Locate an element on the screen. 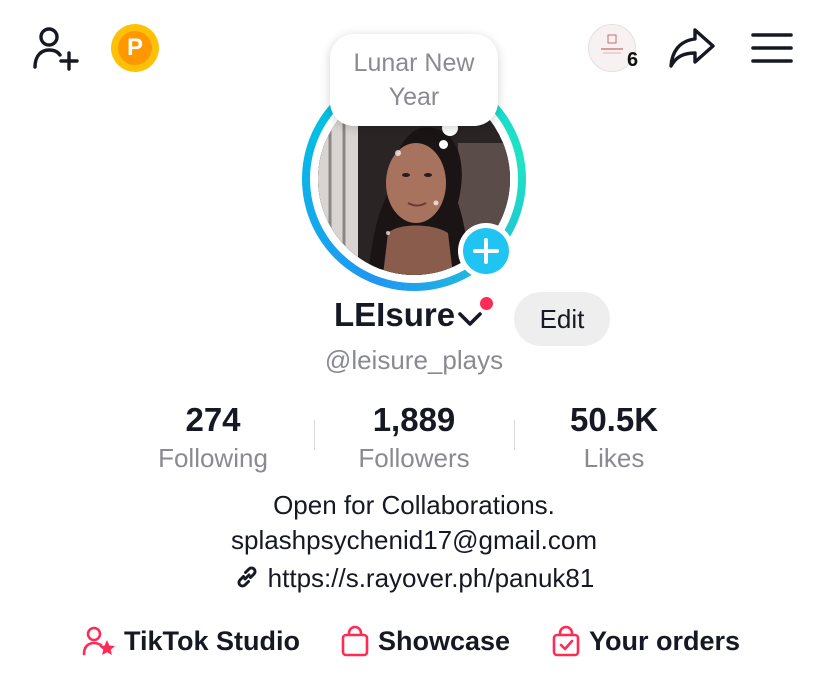 The height and width of the screenshot is (680, 828). points-coin-icon: P is located at coordinates (135, 48).